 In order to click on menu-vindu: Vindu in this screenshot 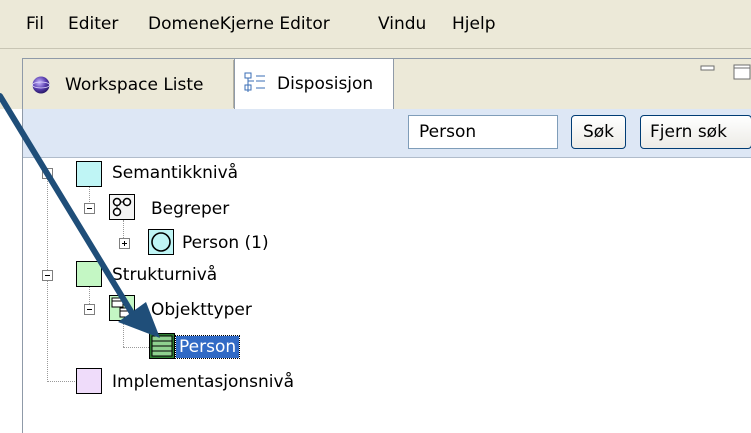, I will do `click(402, 24)`.